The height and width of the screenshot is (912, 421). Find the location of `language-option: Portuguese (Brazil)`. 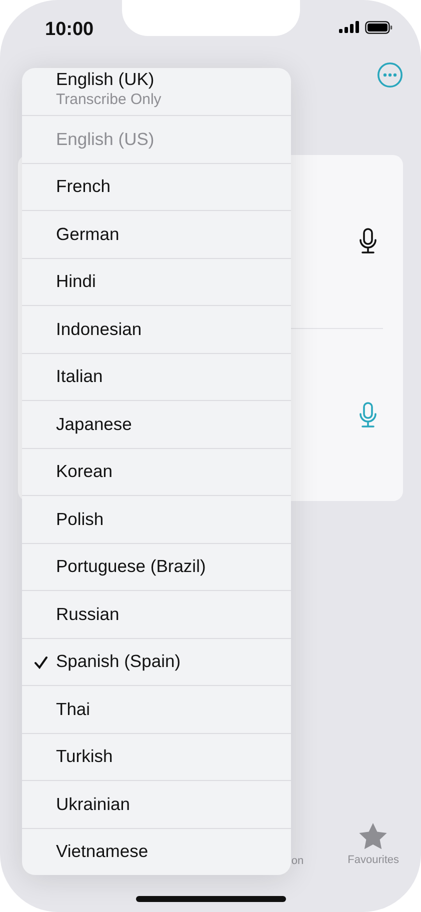

language-option: Portuguese (Brazil) is located at coordinates (156, 566).